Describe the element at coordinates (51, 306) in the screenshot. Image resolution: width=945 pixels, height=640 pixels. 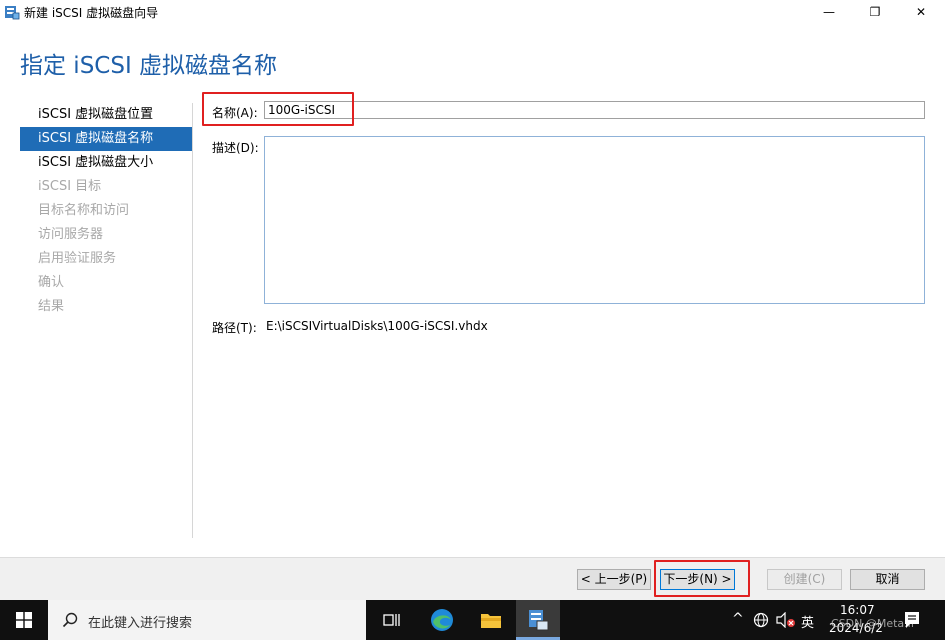
I see `nav-item-results: 结果` at that location.